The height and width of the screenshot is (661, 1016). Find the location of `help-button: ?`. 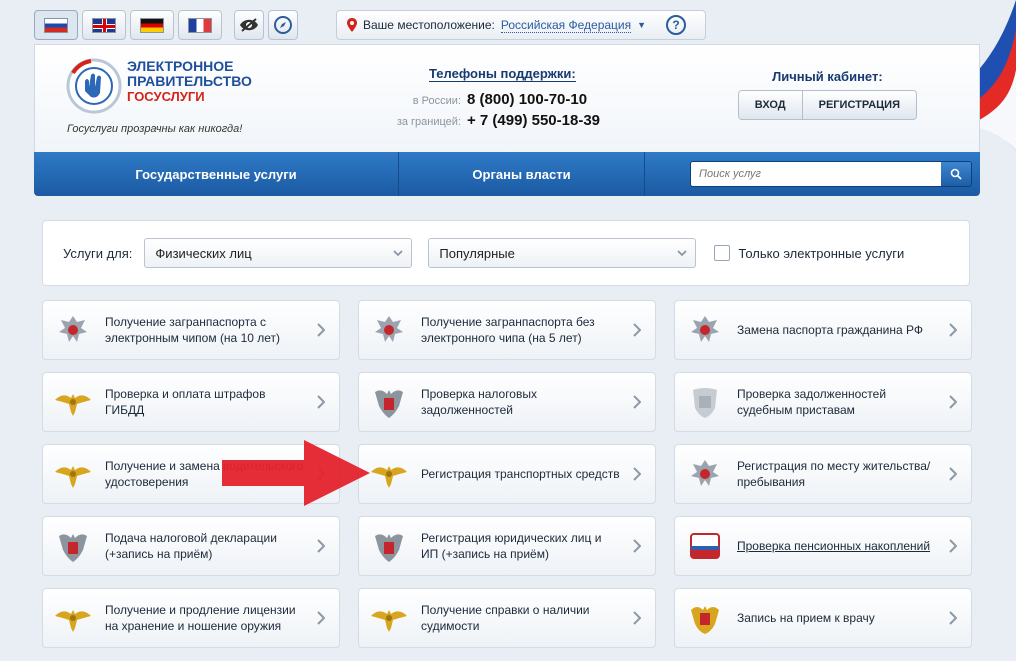

help-button: ? is located at coordinates (676, 25).